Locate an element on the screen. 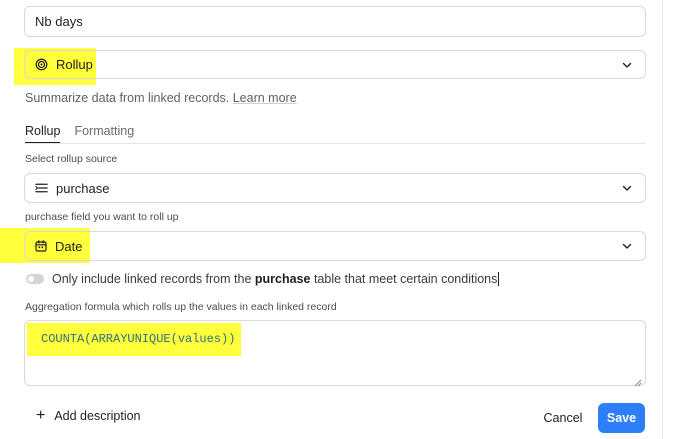 This screenshot has height=439, width=679. resize-handle-icon is located at coordinates (638, 380).